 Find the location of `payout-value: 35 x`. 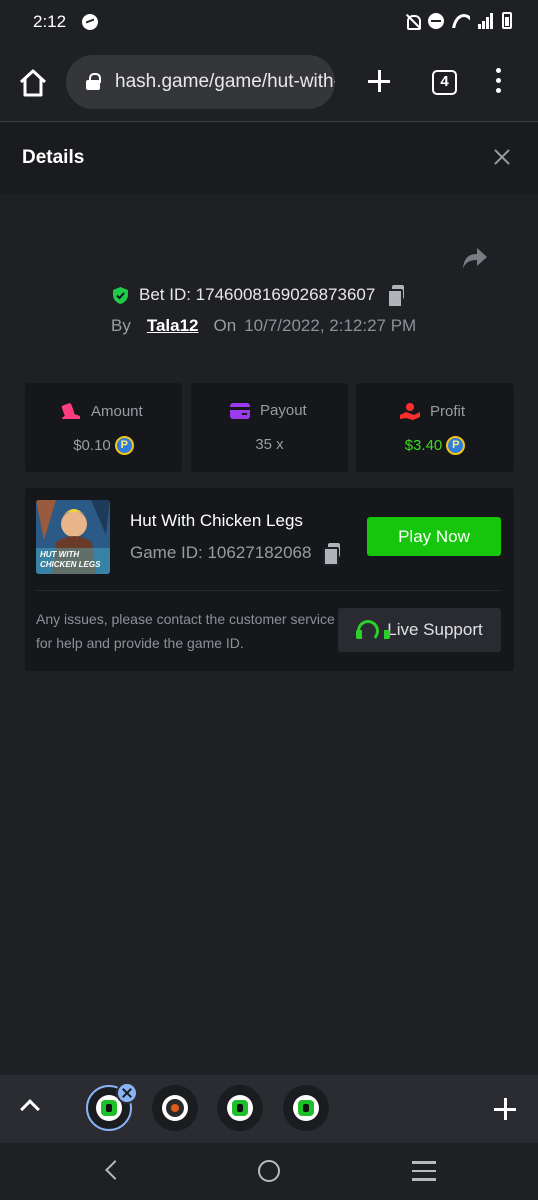

payout-value: 35 x is located at coordinates (269, 444).